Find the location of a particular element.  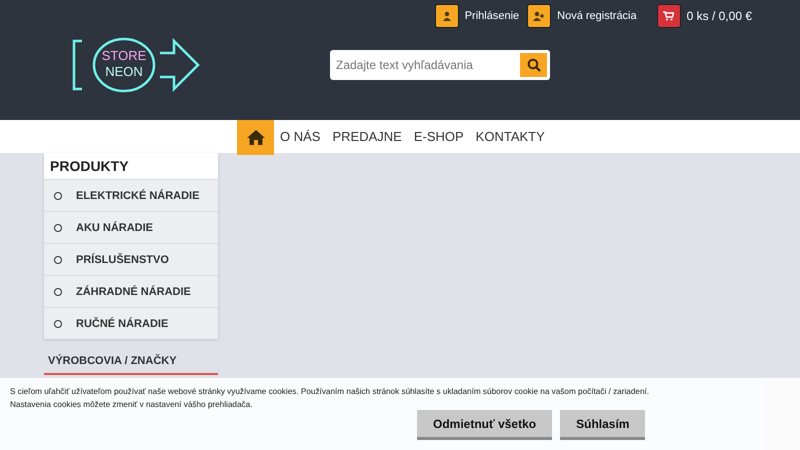

home-button is located at coordinates (255, 137).